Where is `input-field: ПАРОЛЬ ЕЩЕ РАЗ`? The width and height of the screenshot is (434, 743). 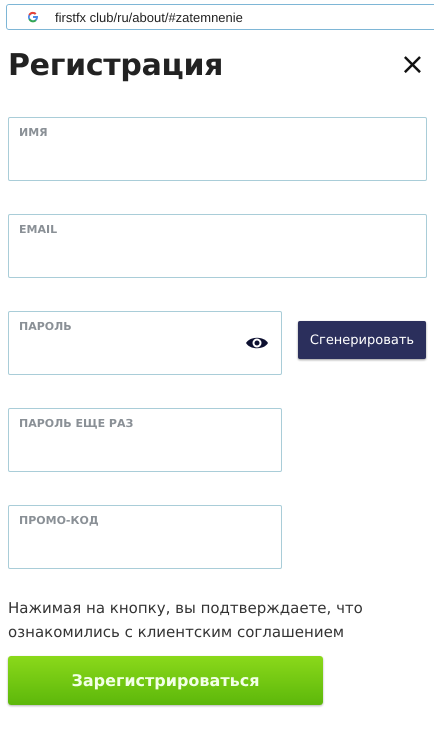
input-field: ПАРОЛЬ ЕЩЕ РАЗ is located at coordinates (145, 440).